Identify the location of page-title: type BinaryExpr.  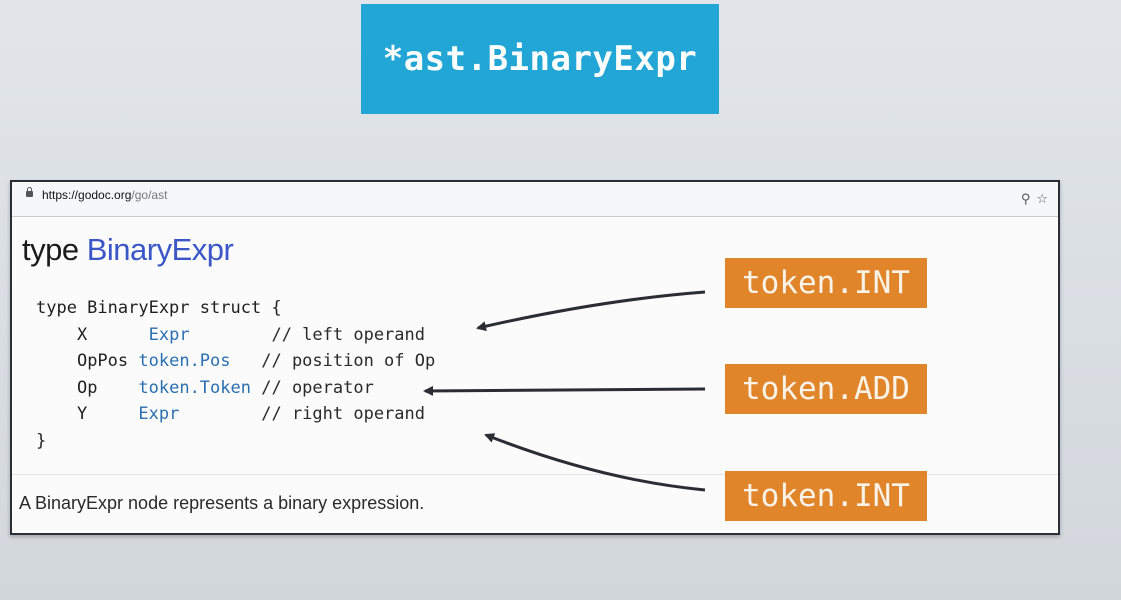
(128, 250).